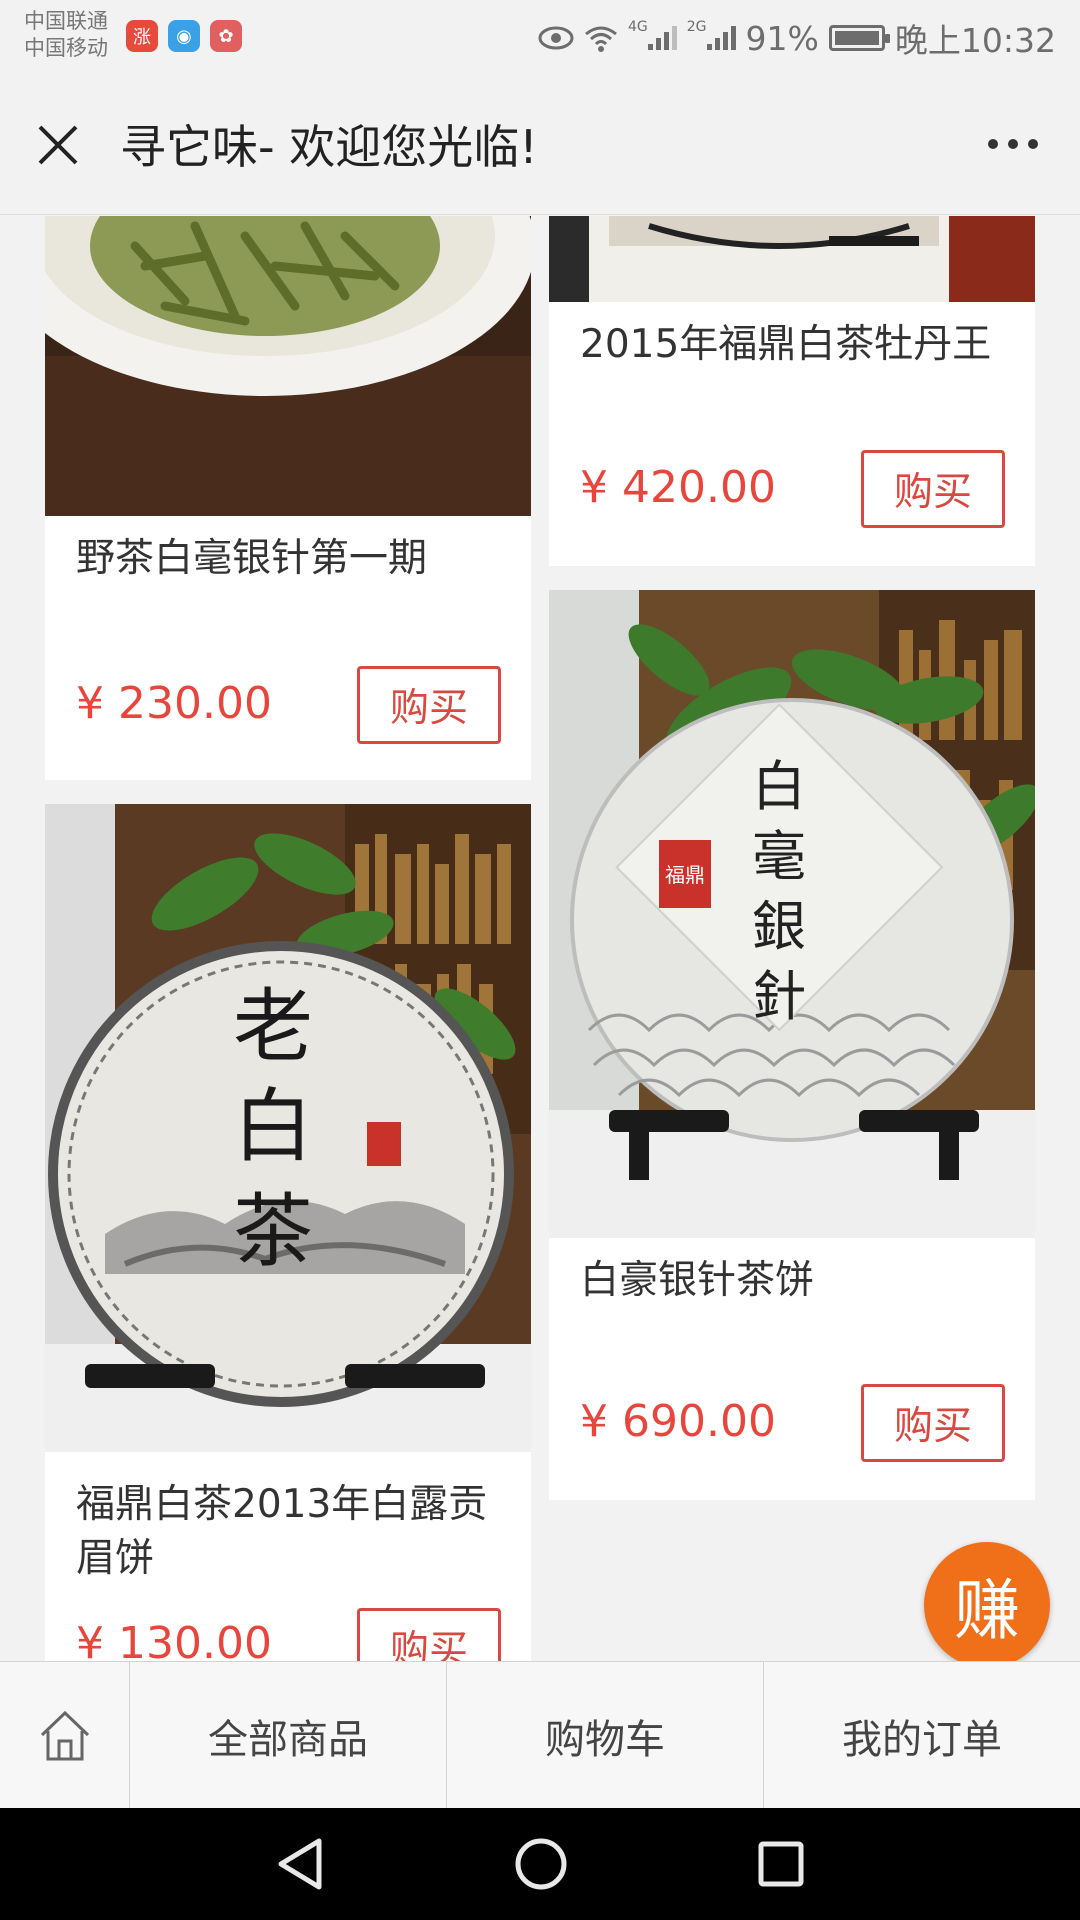 This screenshot has height=1920, width=1080. I want to click on more-icon, so click(1013, 144).